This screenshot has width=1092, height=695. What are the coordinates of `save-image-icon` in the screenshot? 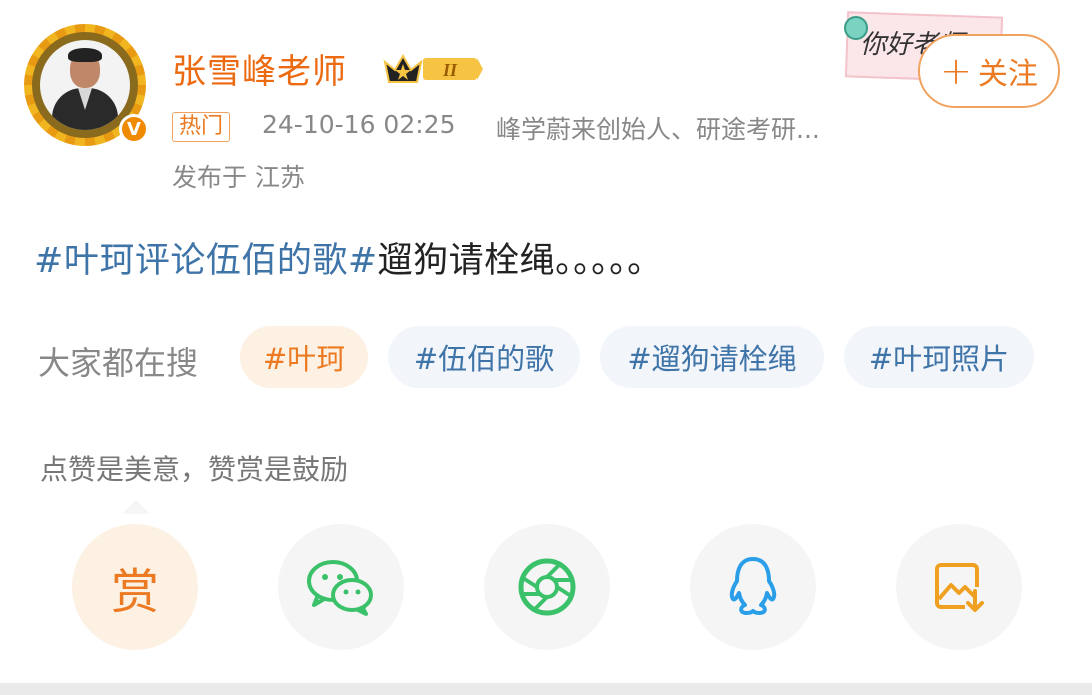 It's located at (959, 587).